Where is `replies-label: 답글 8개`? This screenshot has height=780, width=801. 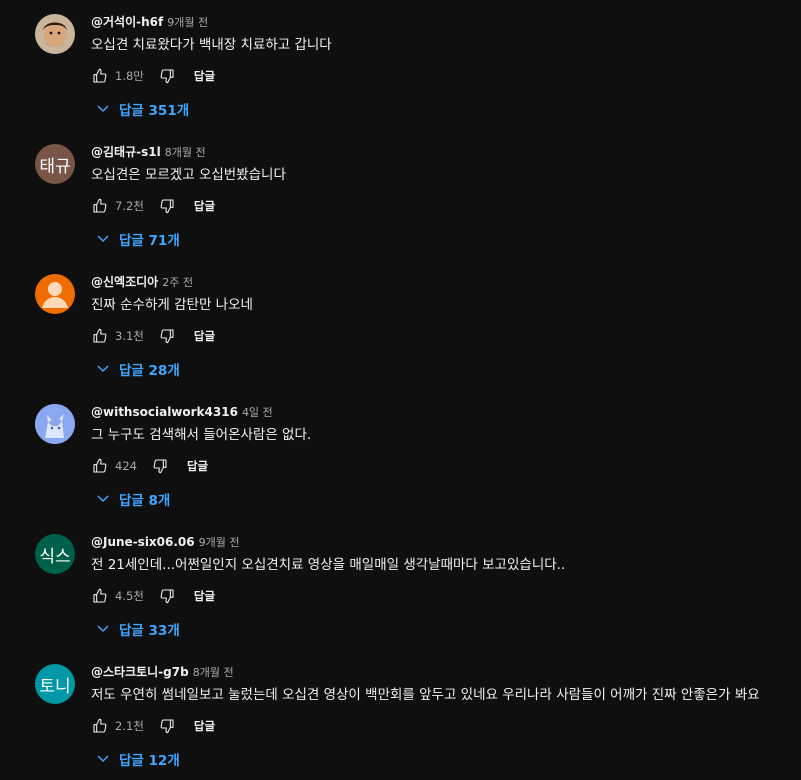
replies-label: 답글 8개 is located at coordinates (145, 501).